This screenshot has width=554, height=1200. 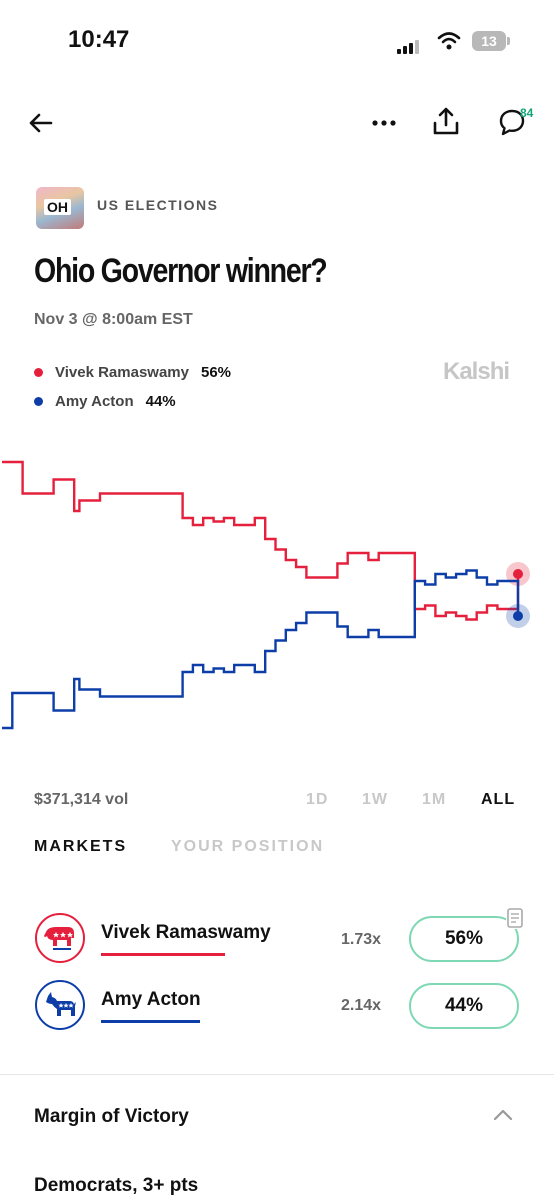 I want to click on brand-logo: Kalshi, so click(x=476, y=371).